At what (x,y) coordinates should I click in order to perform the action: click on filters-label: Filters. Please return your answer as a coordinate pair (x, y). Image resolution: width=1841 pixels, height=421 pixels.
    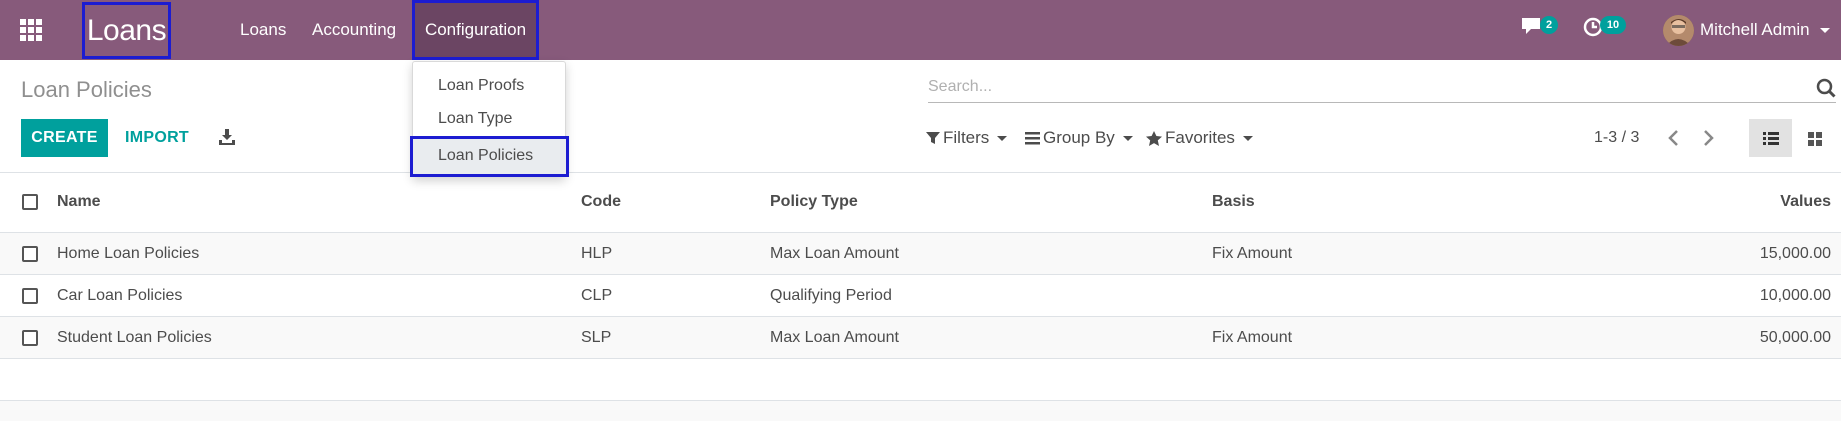
    Looking at the image, I should click on (966, 137).